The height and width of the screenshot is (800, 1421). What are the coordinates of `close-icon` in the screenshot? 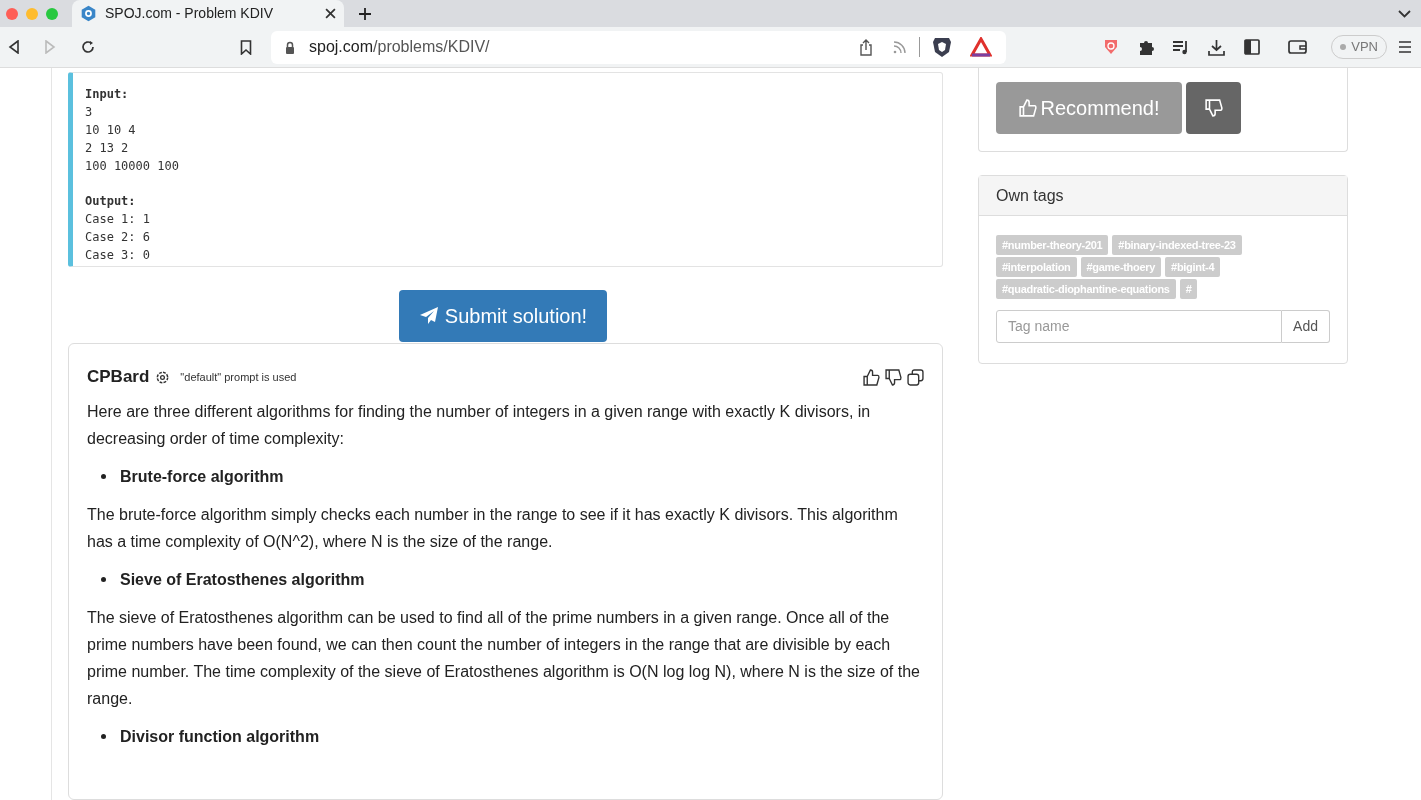 It's located at (330, 13).